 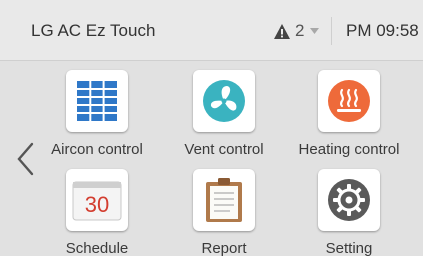 I want to click on chevron-down-icon, so click(x=315, y=31).